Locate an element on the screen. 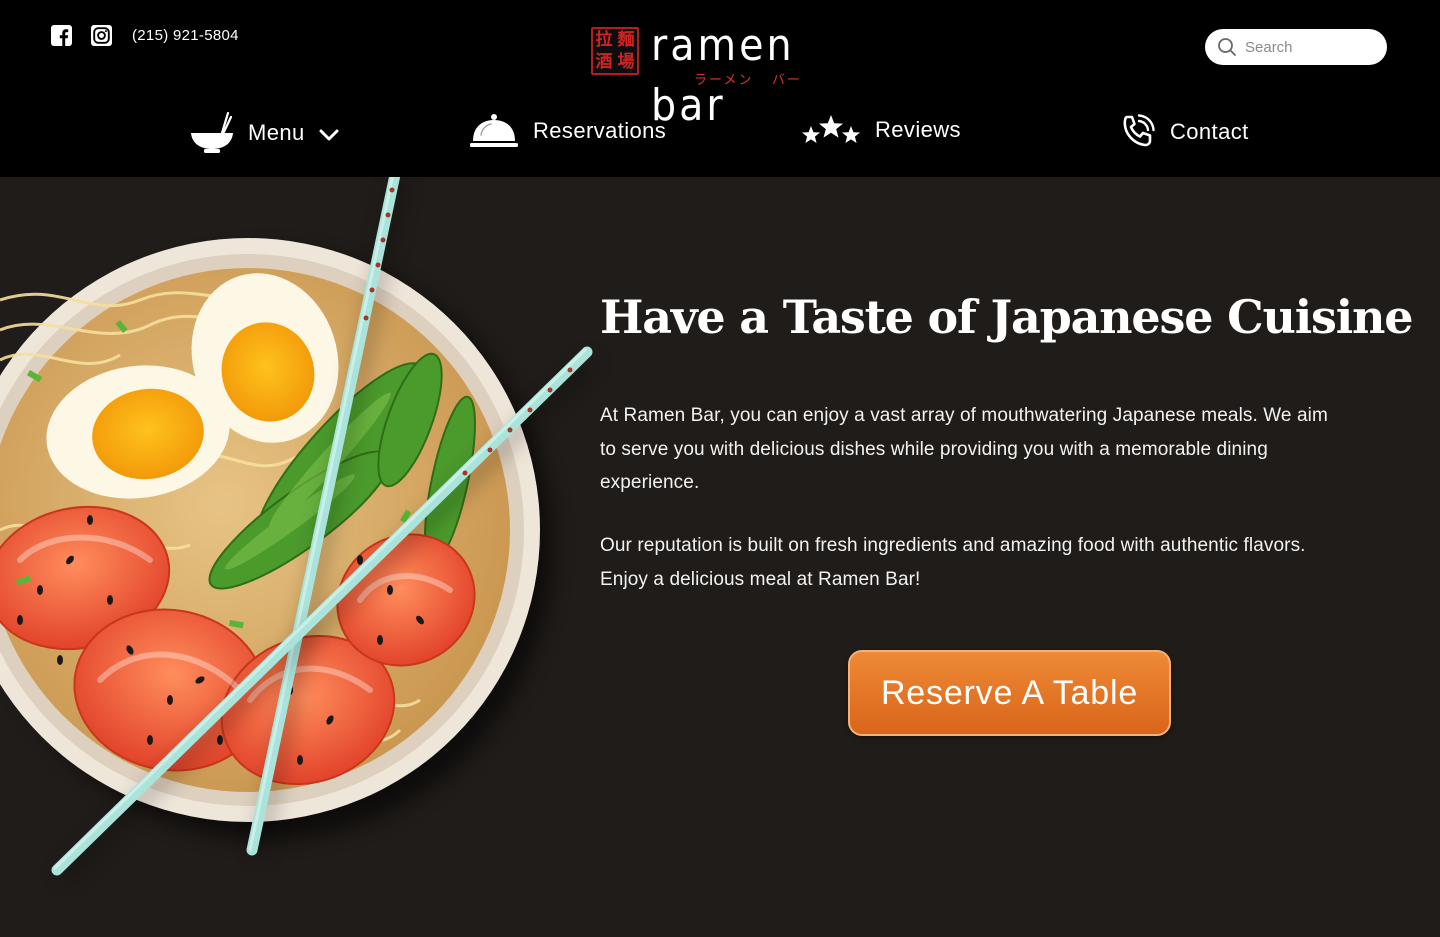 The height and width of the screenshot is (937, 1440). seal-char: 拉 is located at coordinates (604, 39).